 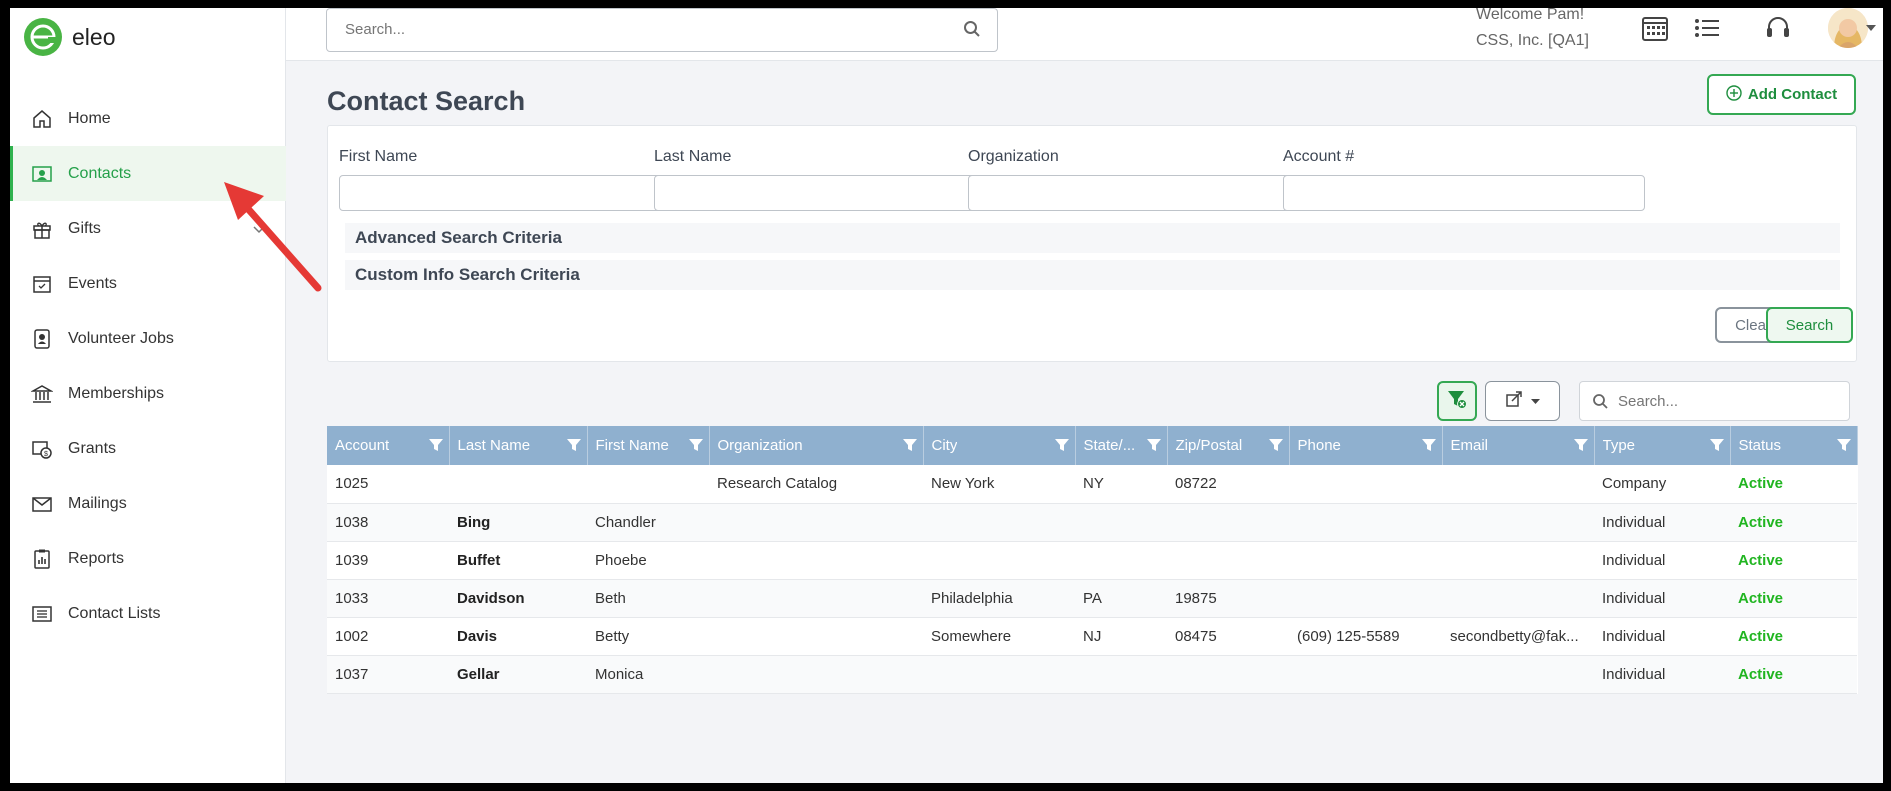 I want to click on page-title: Contact Search, so click(x=426, y=101).